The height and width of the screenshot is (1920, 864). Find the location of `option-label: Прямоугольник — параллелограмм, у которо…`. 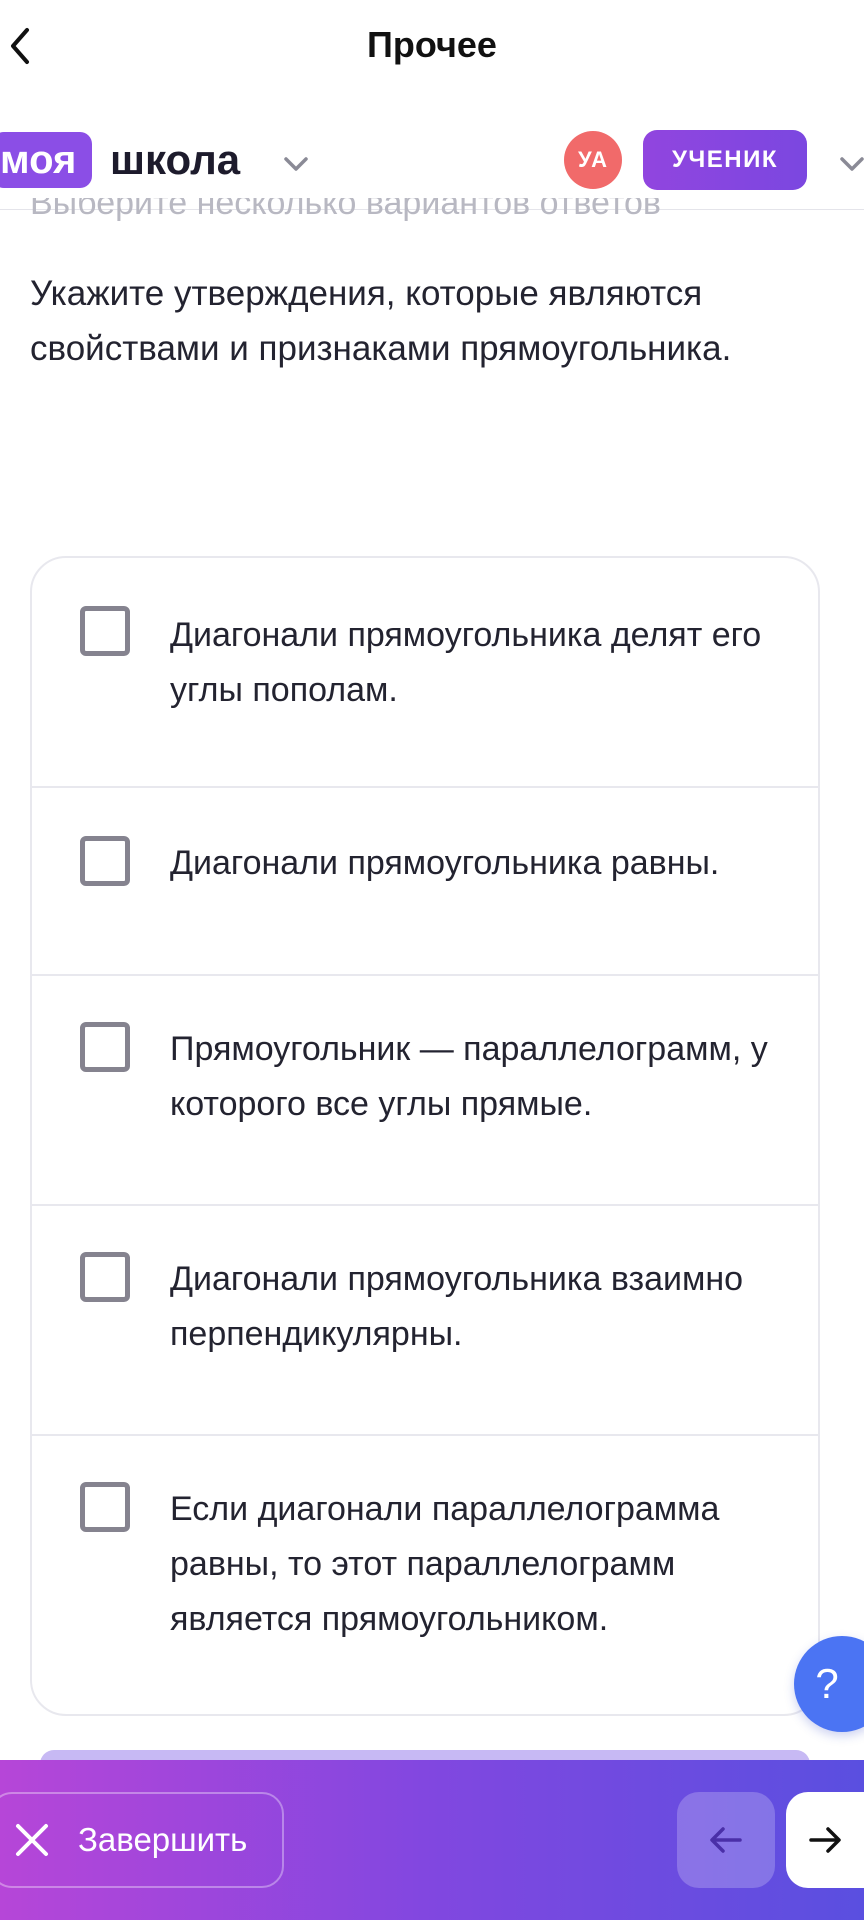

option-label: Прямоугольник — параллелограмм, у которо… is located at coordinates (469, 1076).